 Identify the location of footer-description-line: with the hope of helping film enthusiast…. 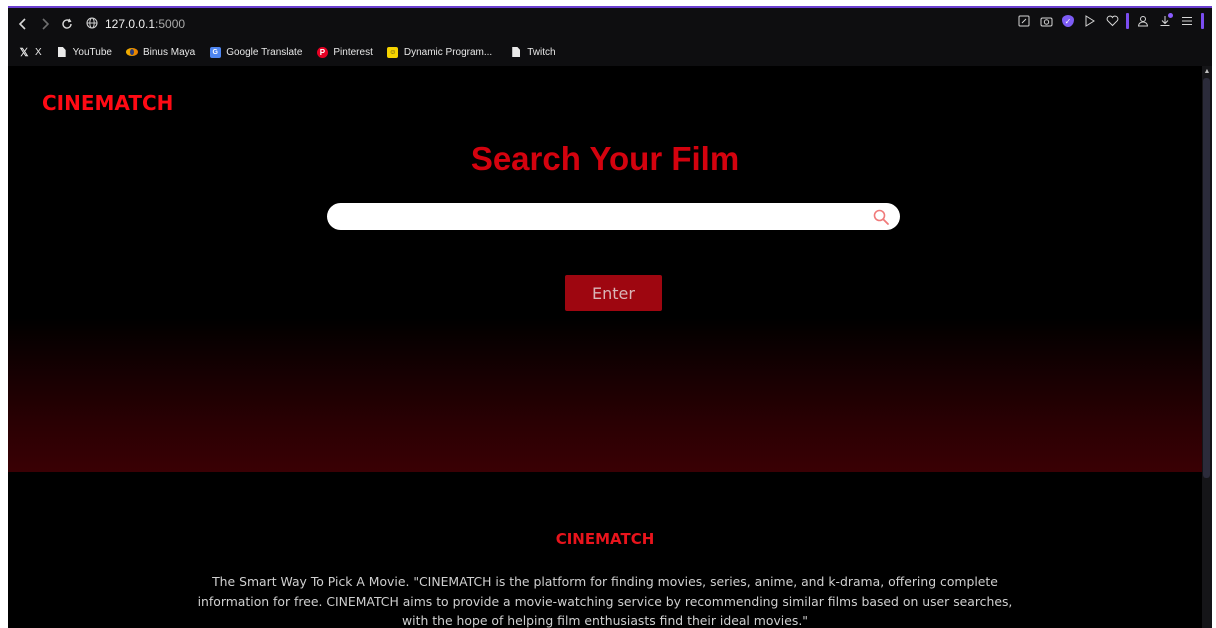
(605, 620).